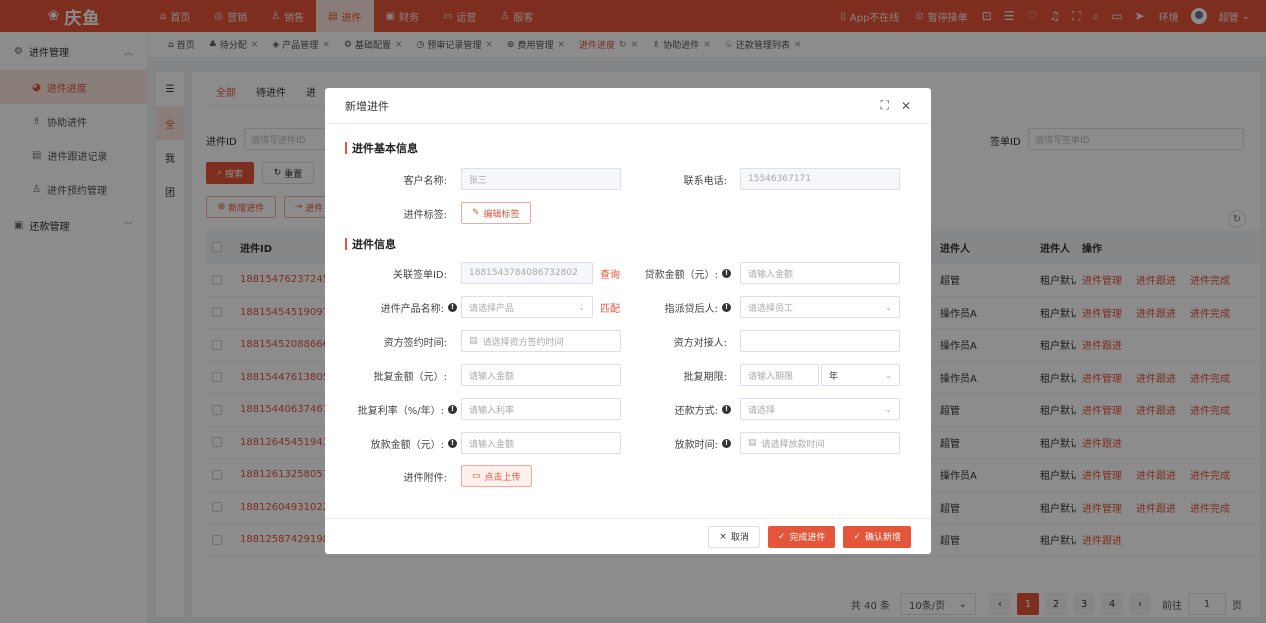 The width and height of the screenshot is (1266, 623). Describe the element at coordinates (723, 536) in the screenshot. I see `close-icon: ×` at that location.